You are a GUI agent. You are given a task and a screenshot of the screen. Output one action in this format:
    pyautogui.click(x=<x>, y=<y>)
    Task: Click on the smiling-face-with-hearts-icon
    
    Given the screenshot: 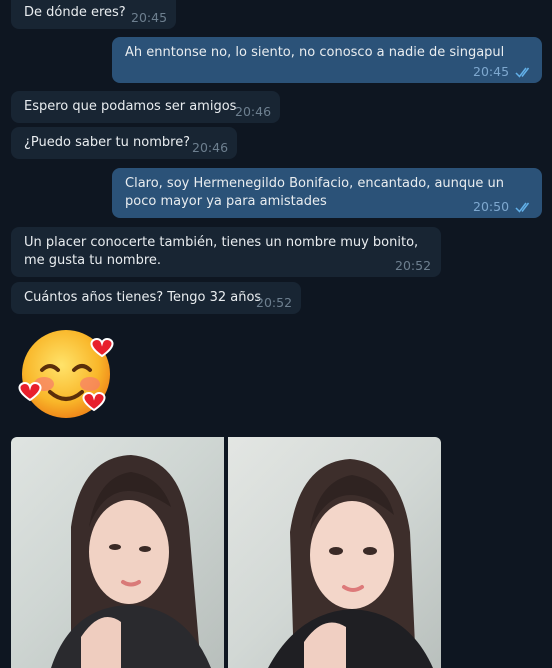 What is the action you would take?
    pyautogui.click(x=68, y=374)
    